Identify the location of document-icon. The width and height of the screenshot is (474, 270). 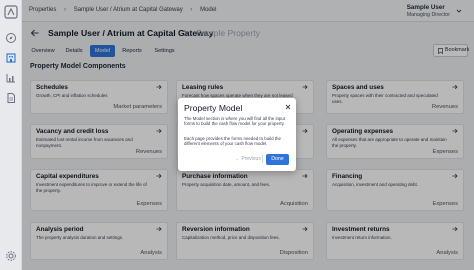
(11, 98).